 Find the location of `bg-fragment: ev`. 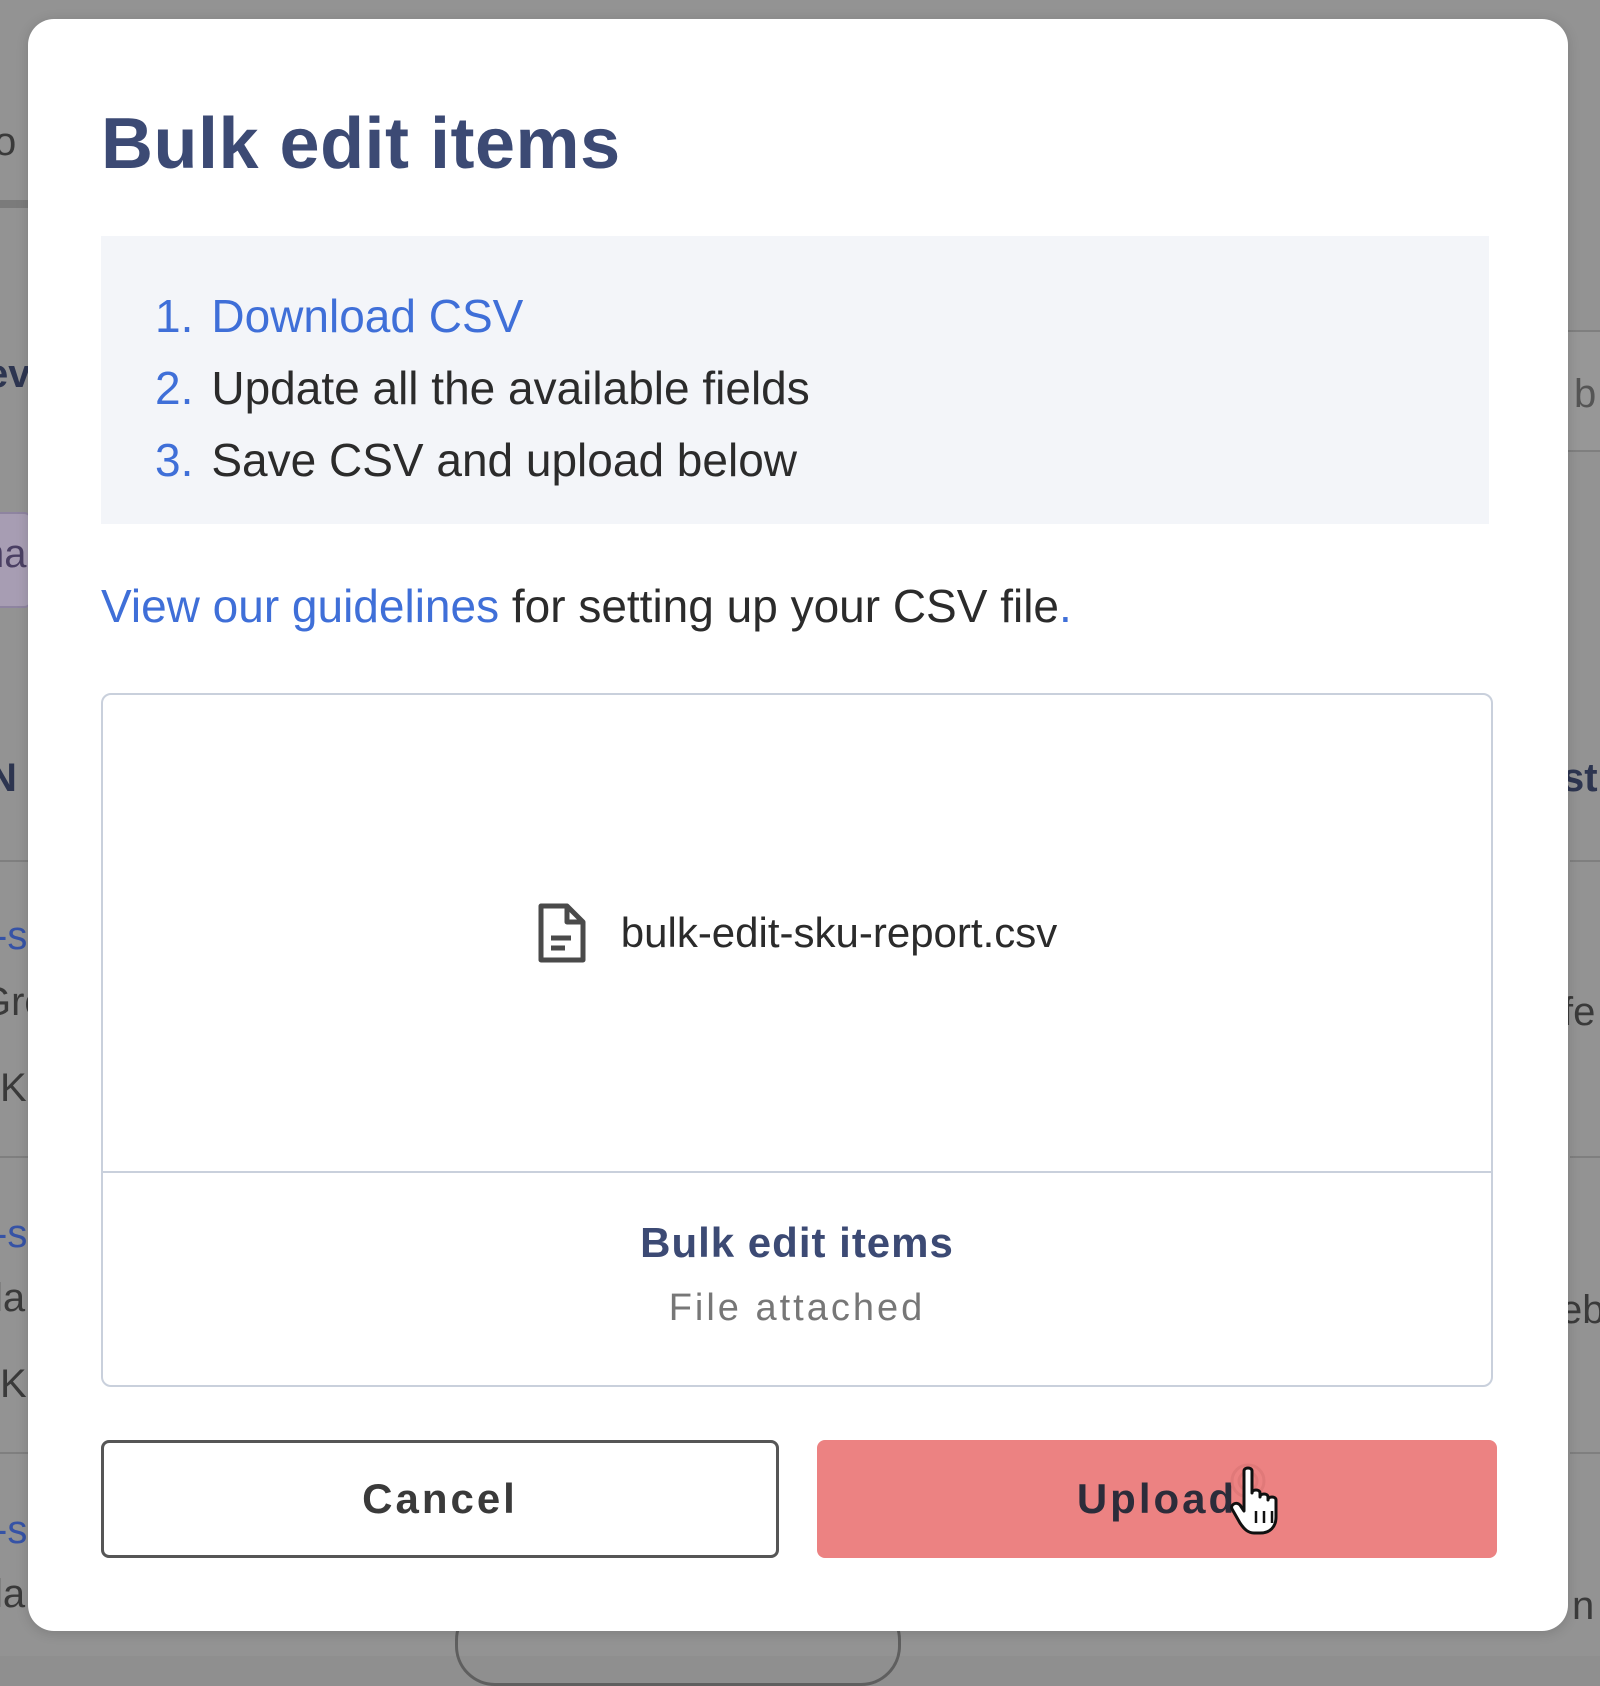

bg-fragment: ev is located at coordinates (15, 374).